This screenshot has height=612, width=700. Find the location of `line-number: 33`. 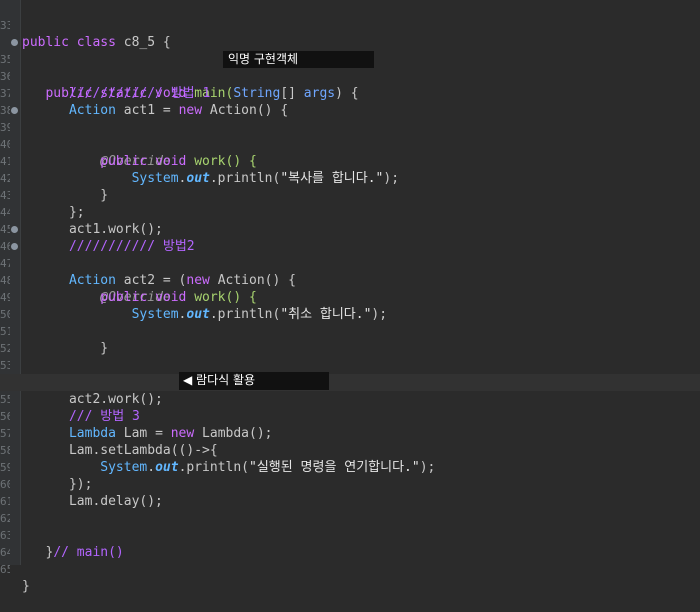

line-number: 33 is located at coordinates (5, 25).